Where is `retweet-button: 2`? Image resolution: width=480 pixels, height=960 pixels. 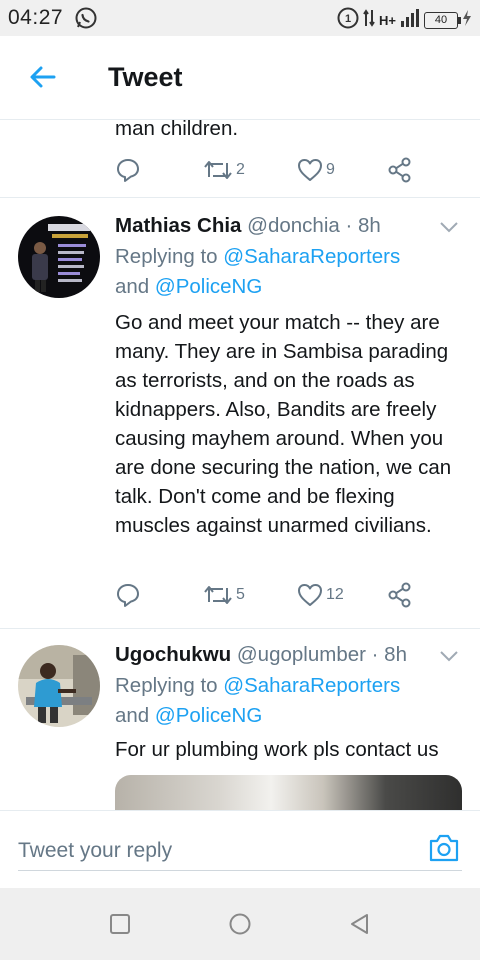 retweet-button: 2 is located at coordinates (224, 170).